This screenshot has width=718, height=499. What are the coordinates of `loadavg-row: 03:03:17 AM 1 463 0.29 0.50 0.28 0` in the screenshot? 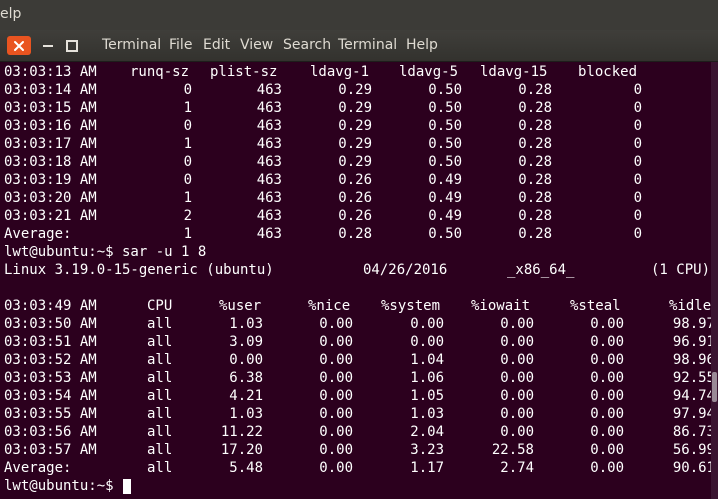 It's located at (359, 144).